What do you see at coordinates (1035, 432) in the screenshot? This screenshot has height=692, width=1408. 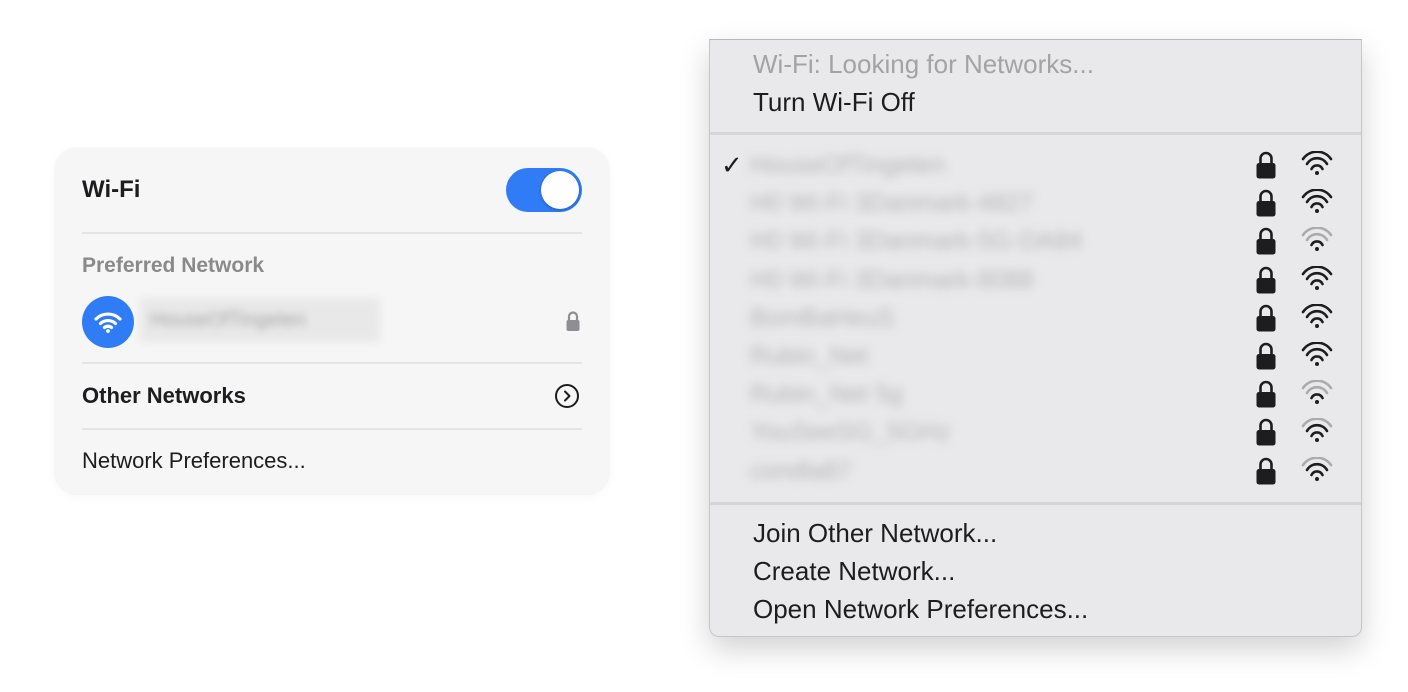 I see `network-item: YouSeeSG_5GHz` at bounding box center [1035, 432].